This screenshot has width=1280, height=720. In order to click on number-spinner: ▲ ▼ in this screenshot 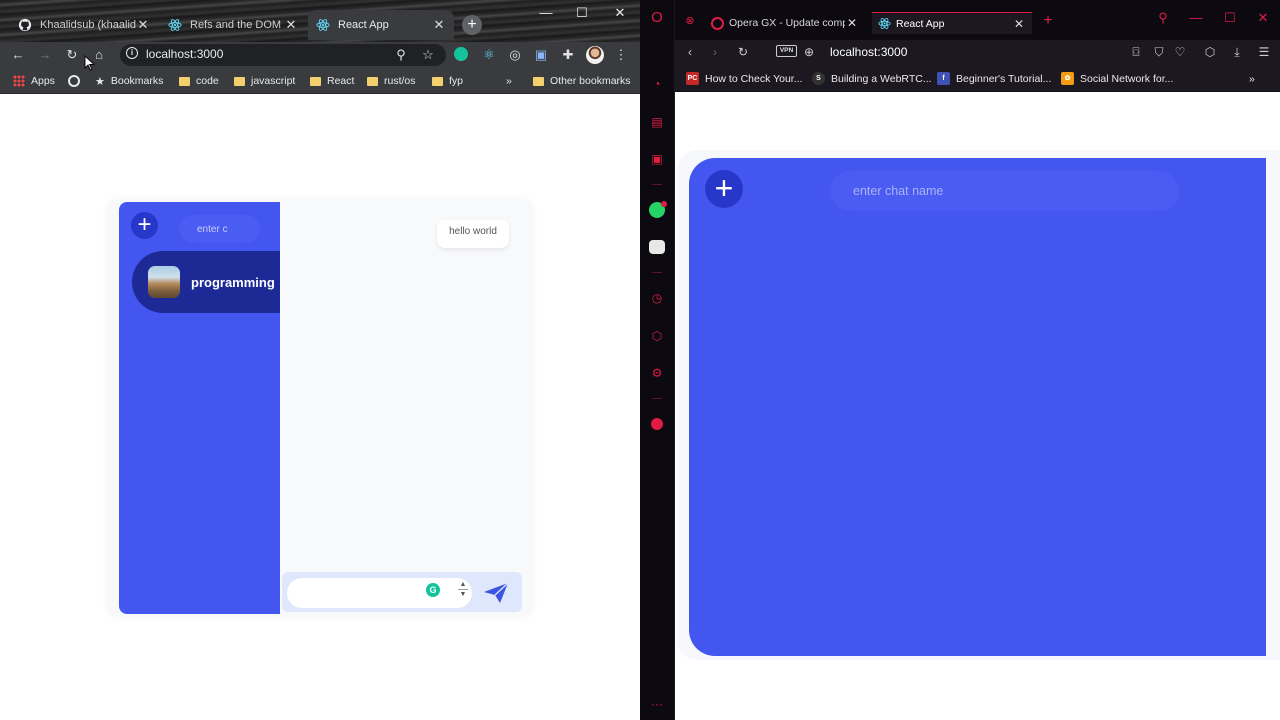, I will do `click(463, 593)`.